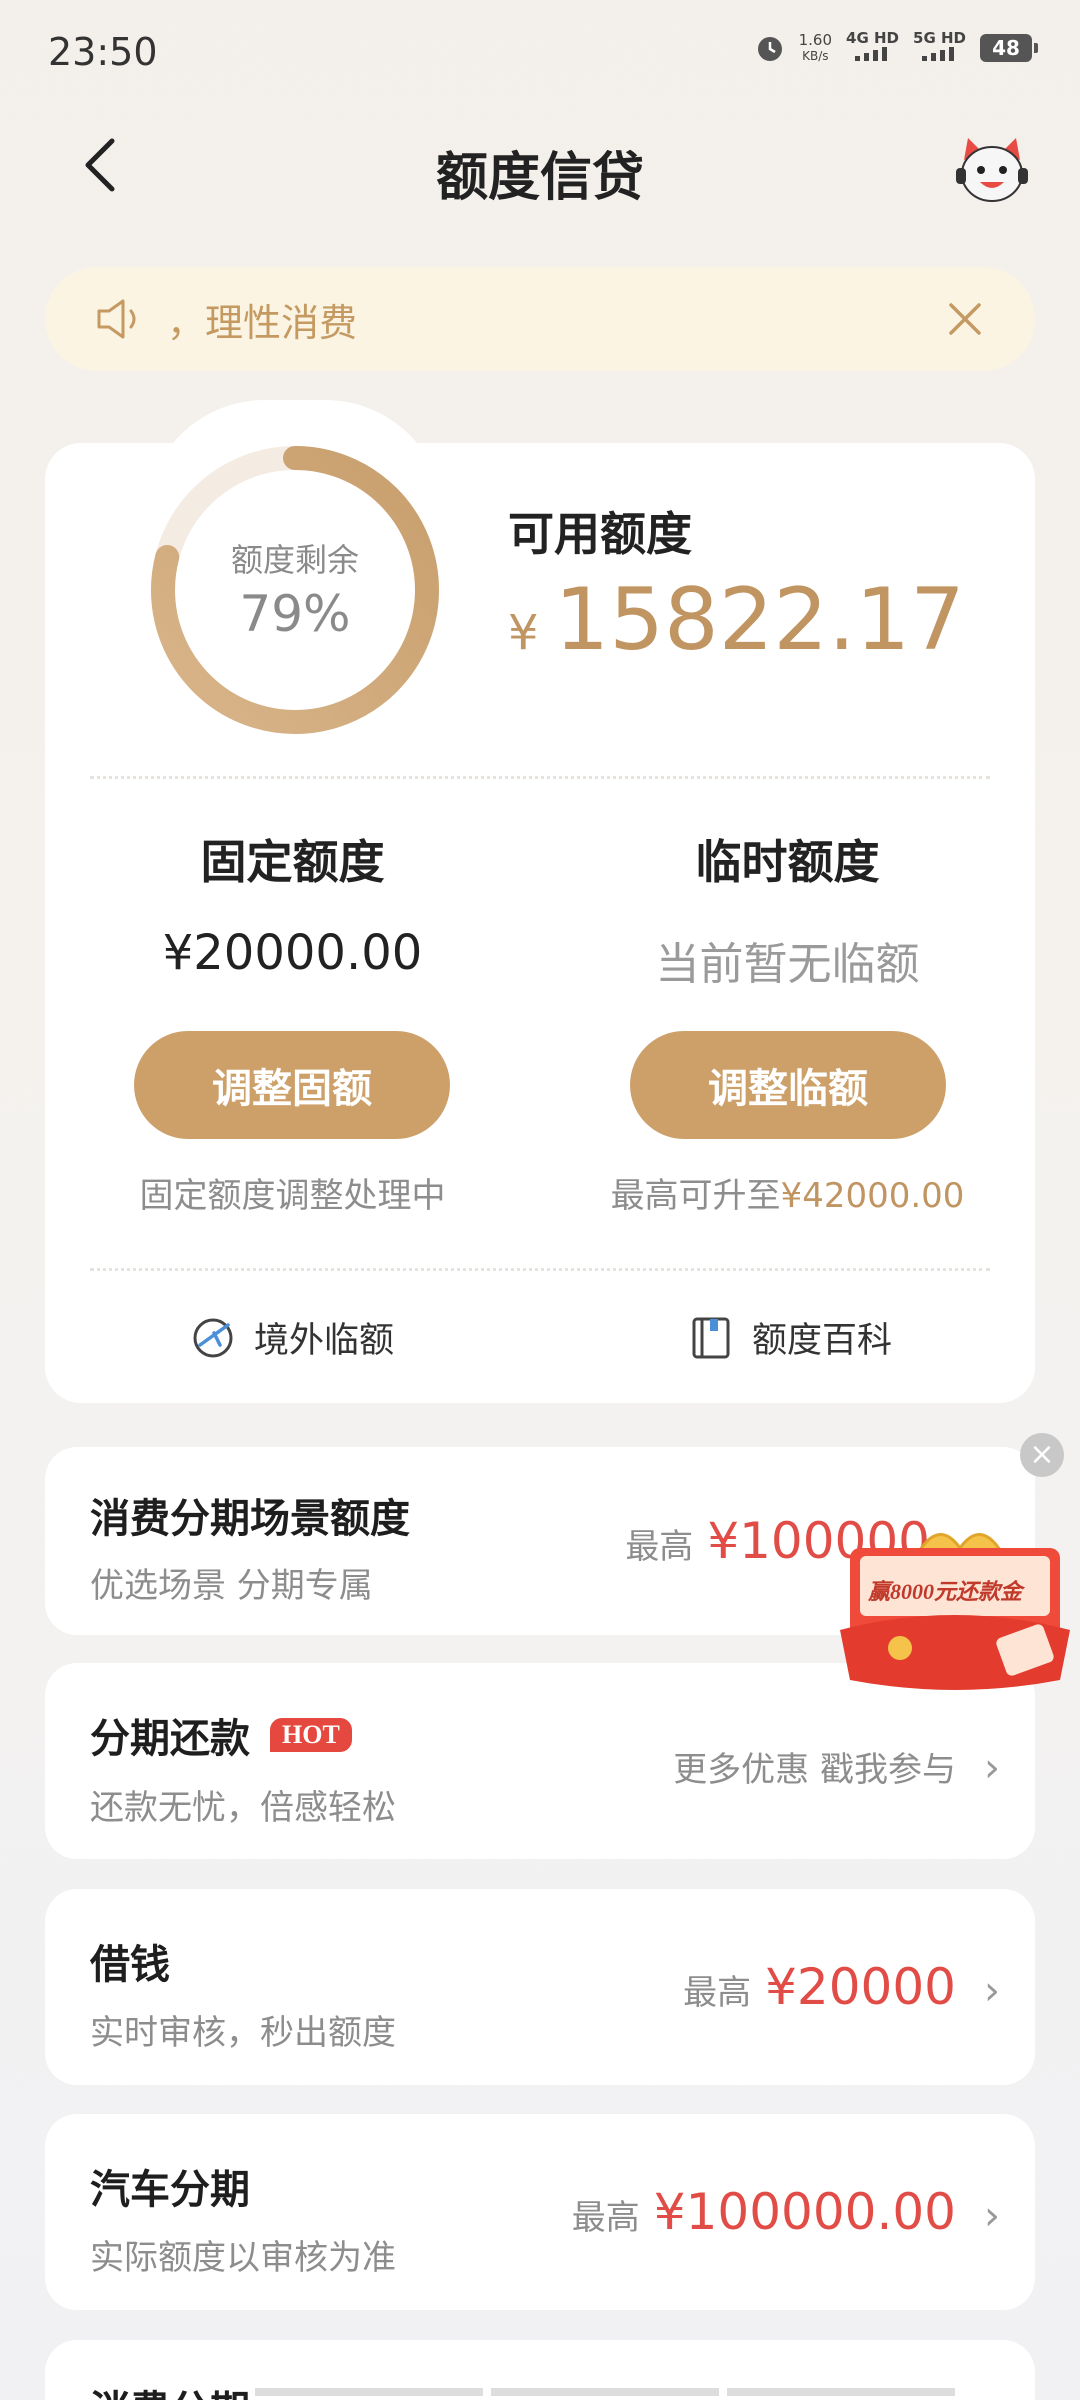 This screenshot has width=1080, height=2400. What do you see at coordinates (600, 534) in the screenshot?
I see `available-credit-label: 可用额度` at bounding box center [600, 534].